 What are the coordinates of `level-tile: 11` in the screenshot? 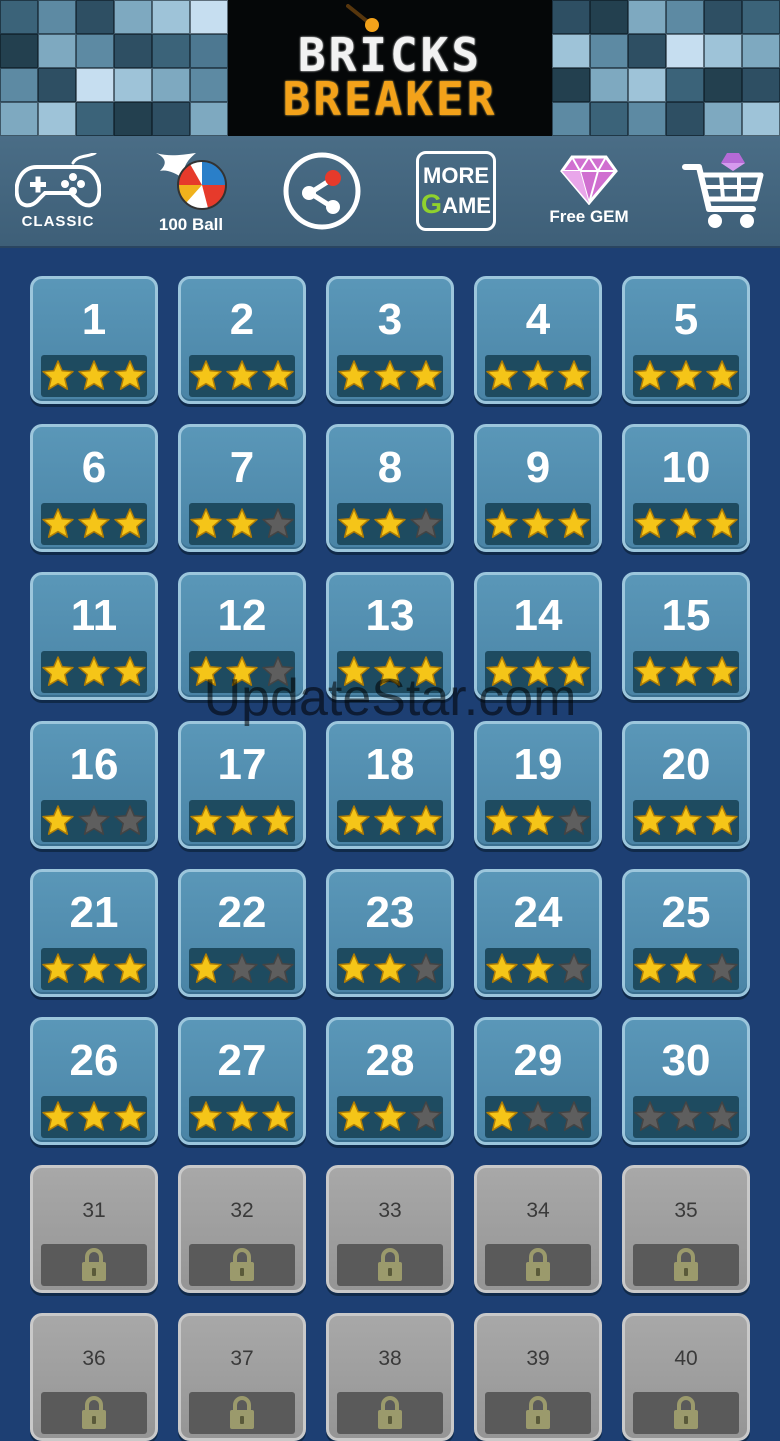 It's located at (94, 636).